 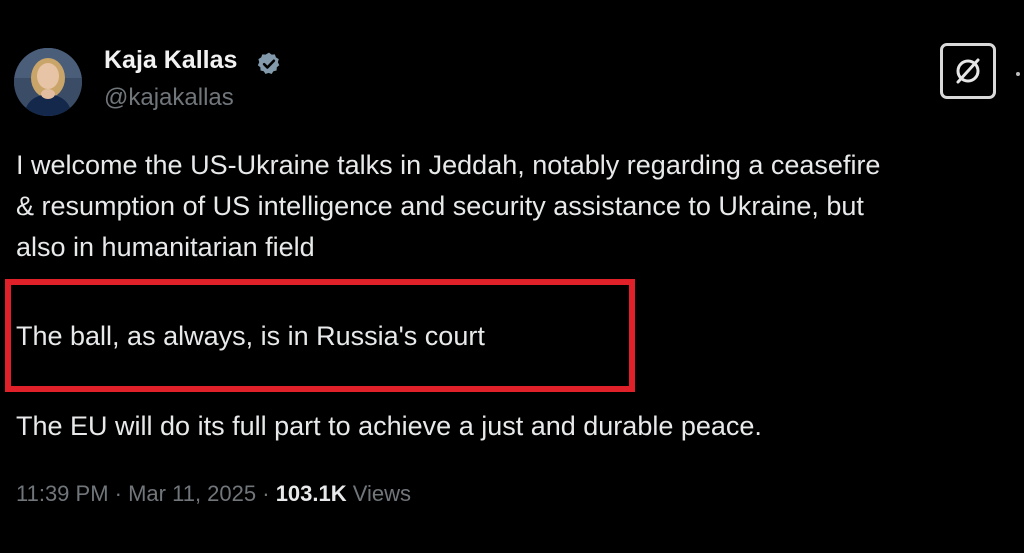 I want to click on more-options-icon, so click(x=1018, y=74).